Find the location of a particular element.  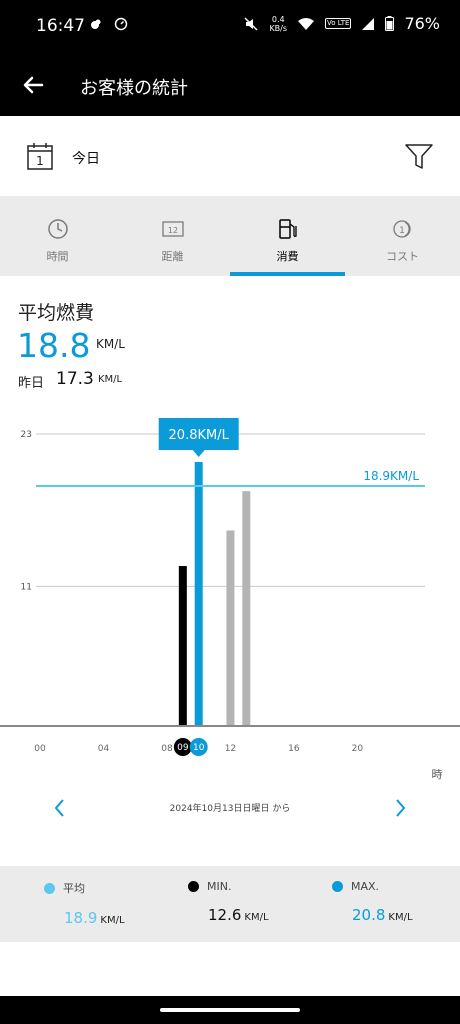

summary-panel: 平均 18.9 KM/L MIN. 12.6 KM/L MAX. 20.8 KM/L is located at coordinates (230, 904).